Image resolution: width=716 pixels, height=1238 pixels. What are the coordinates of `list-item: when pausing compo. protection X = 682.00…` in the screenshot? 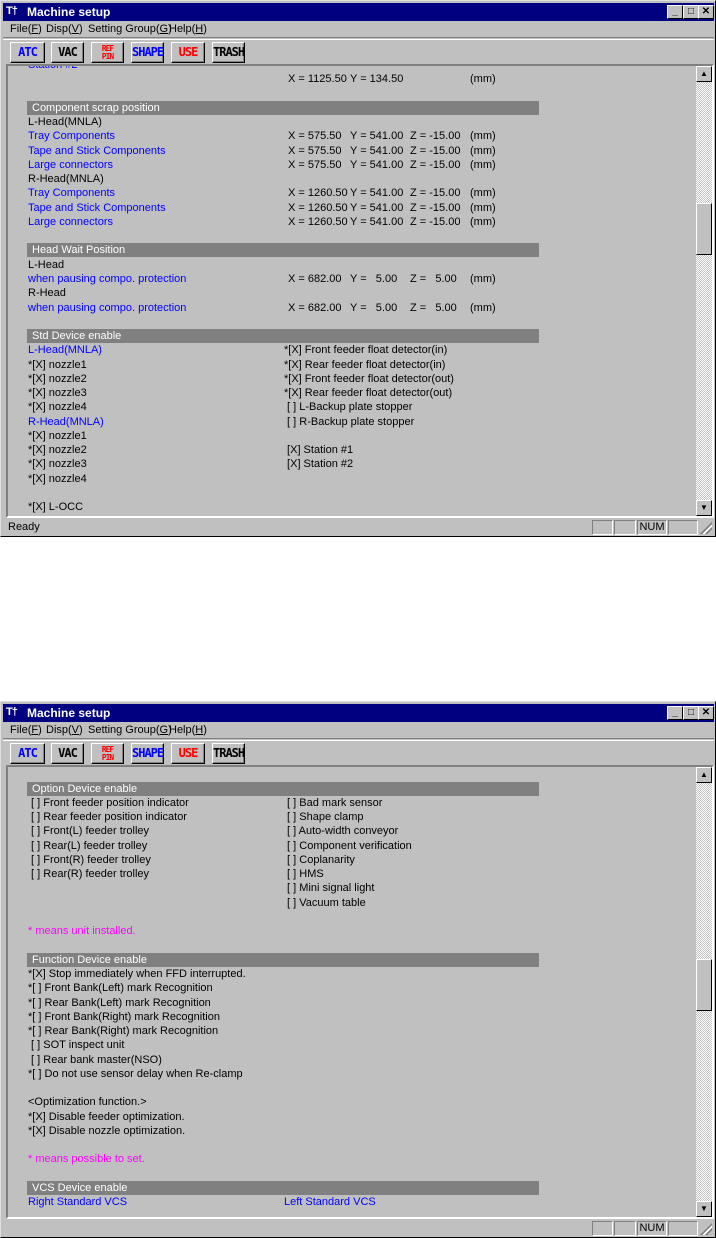 It's located at (352, 279).